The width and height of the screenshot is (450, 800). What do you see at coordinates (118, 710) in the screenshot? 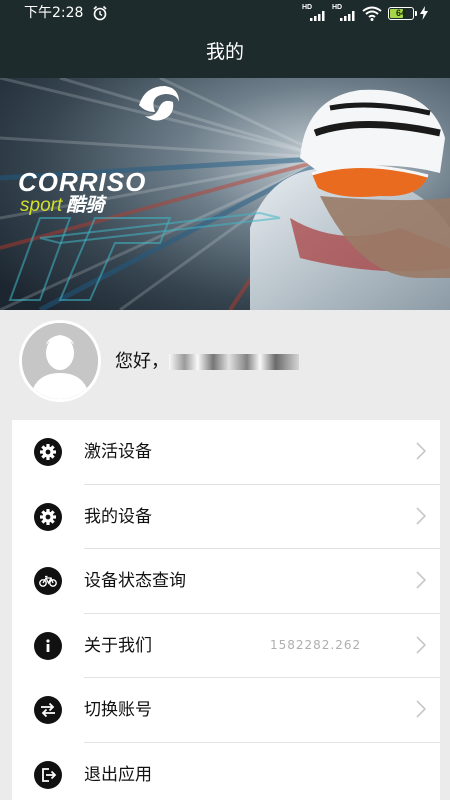
I see `menu-item-label: 切换账号` at bounding box center [118, 710].